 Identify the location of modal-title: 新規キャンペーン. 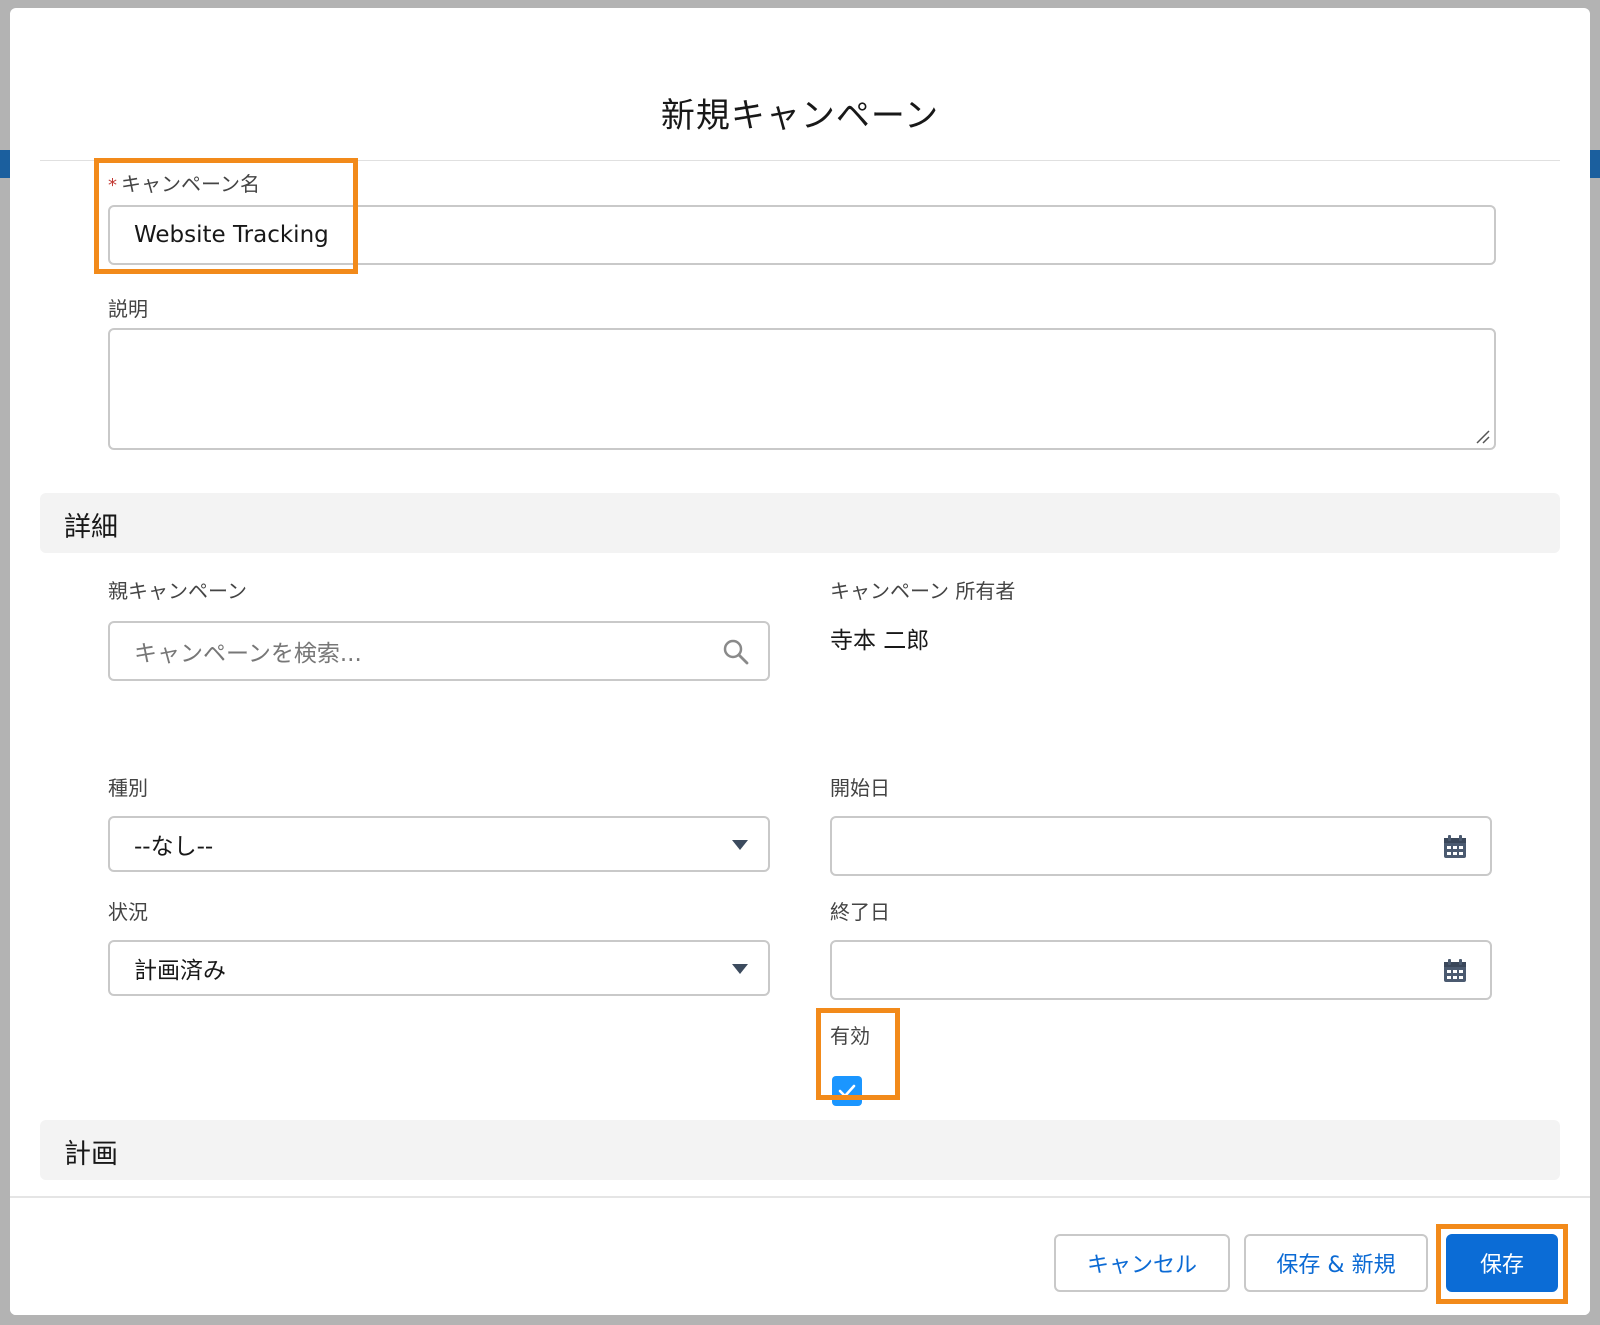
(800, 116).